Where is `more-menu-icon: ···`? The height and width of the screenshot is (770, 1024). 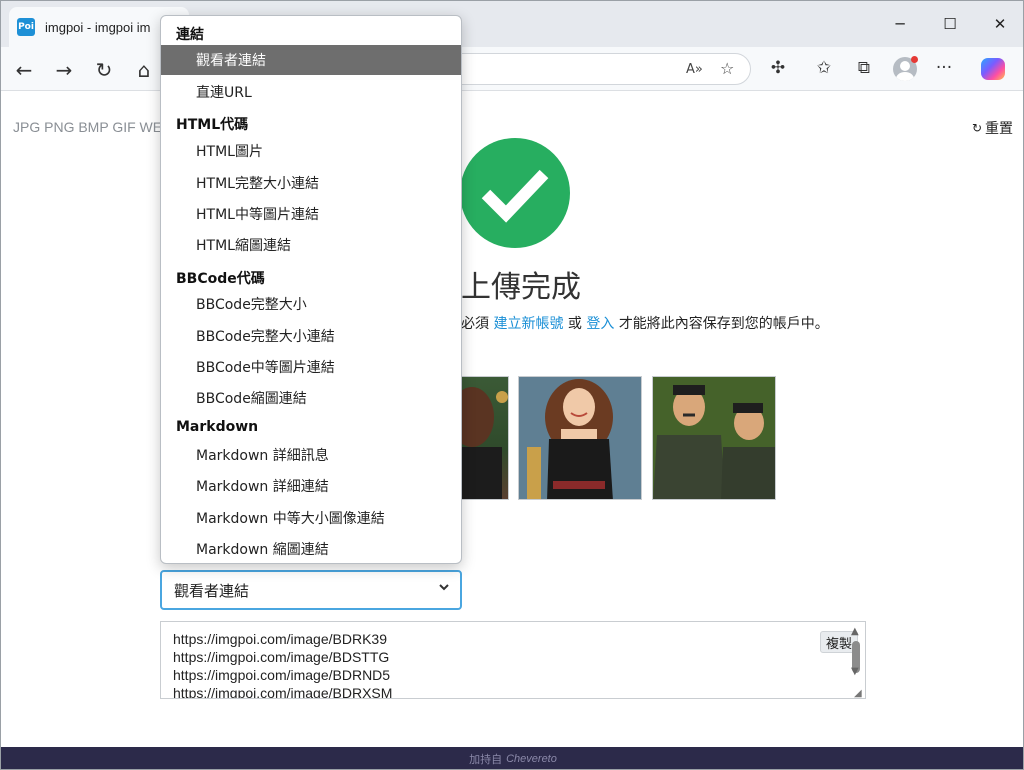
more-menu-icon: ··· is located at coordinates (944, 68).